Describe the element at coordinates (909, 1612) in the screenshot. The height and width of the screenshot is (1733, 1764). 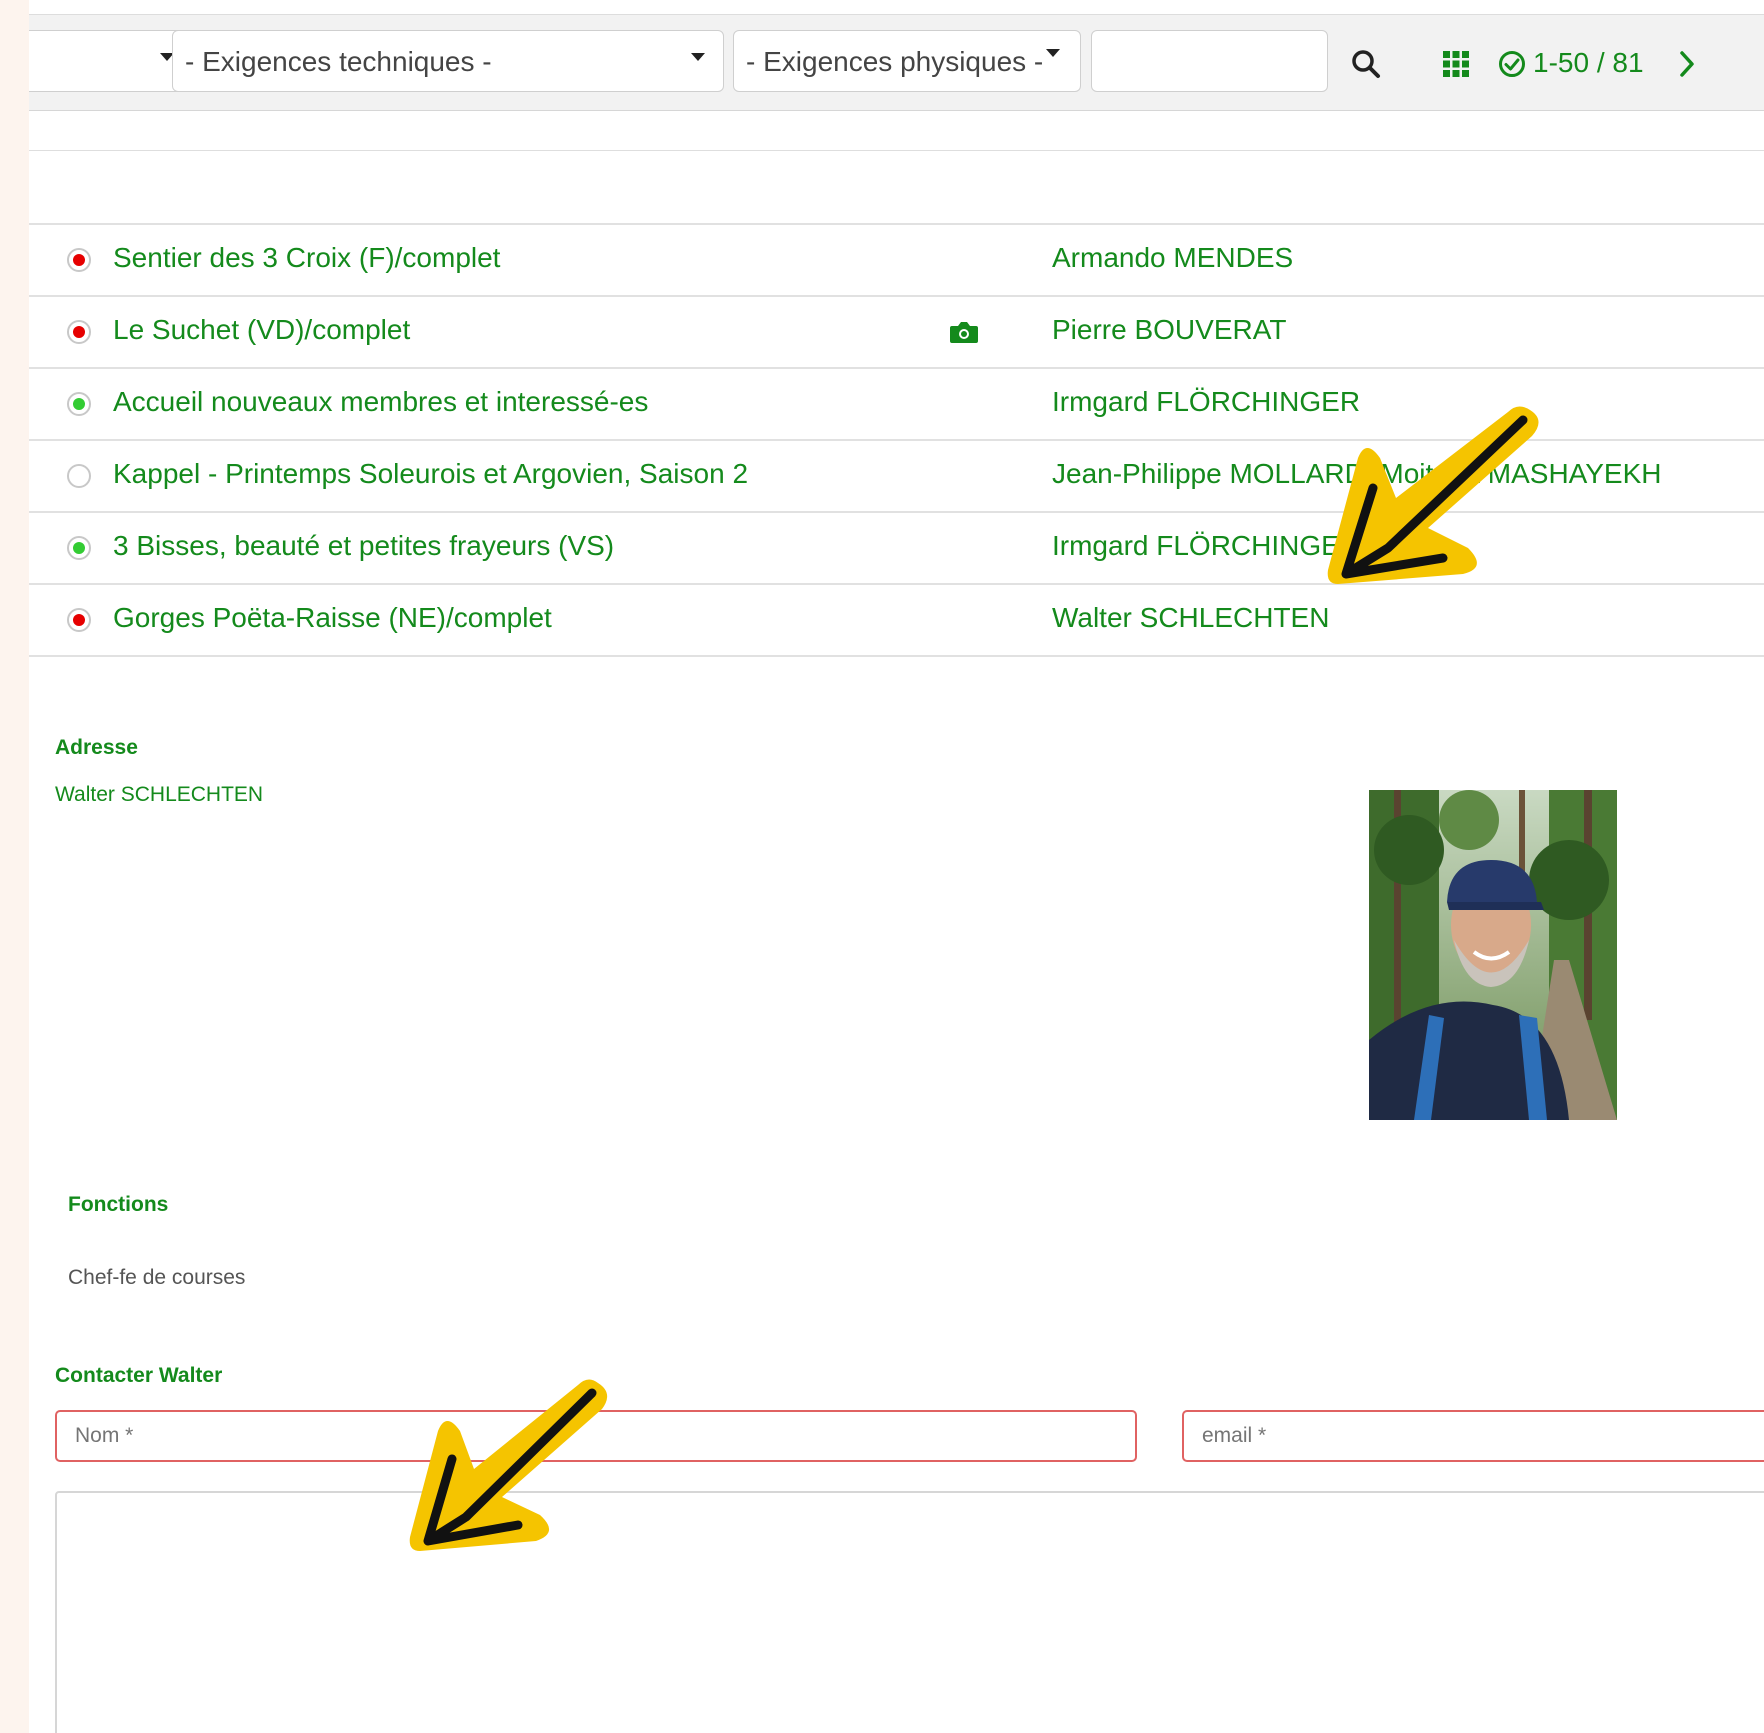
I see `message-textarea` at that location.